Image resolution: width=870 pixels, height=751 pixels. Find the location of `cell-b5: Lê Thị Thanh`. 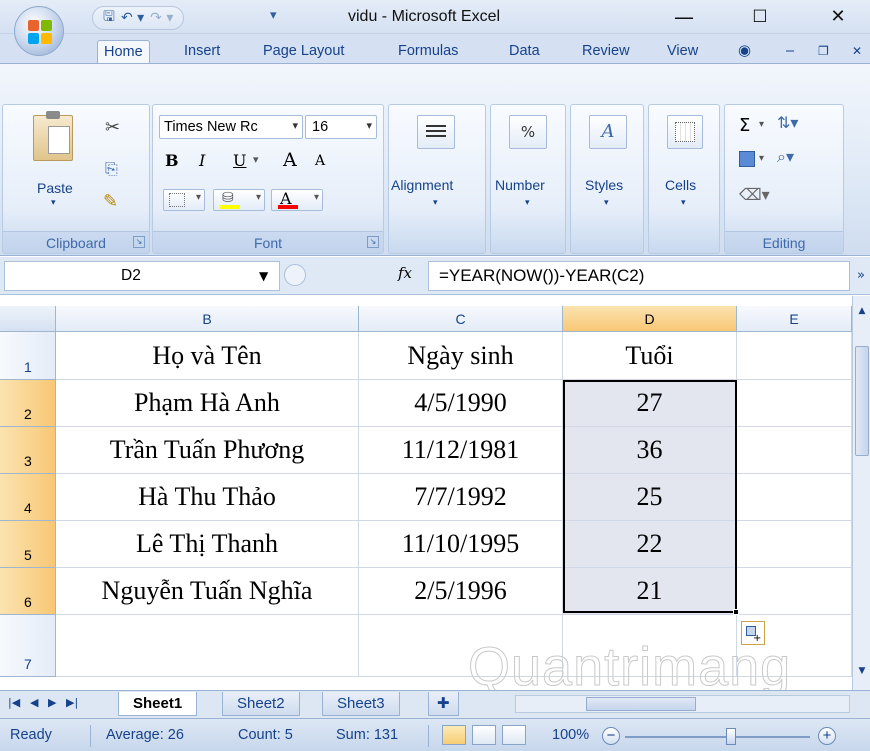

cell-b5: Lê Thị Thanh is located at coordinates (207, 544).